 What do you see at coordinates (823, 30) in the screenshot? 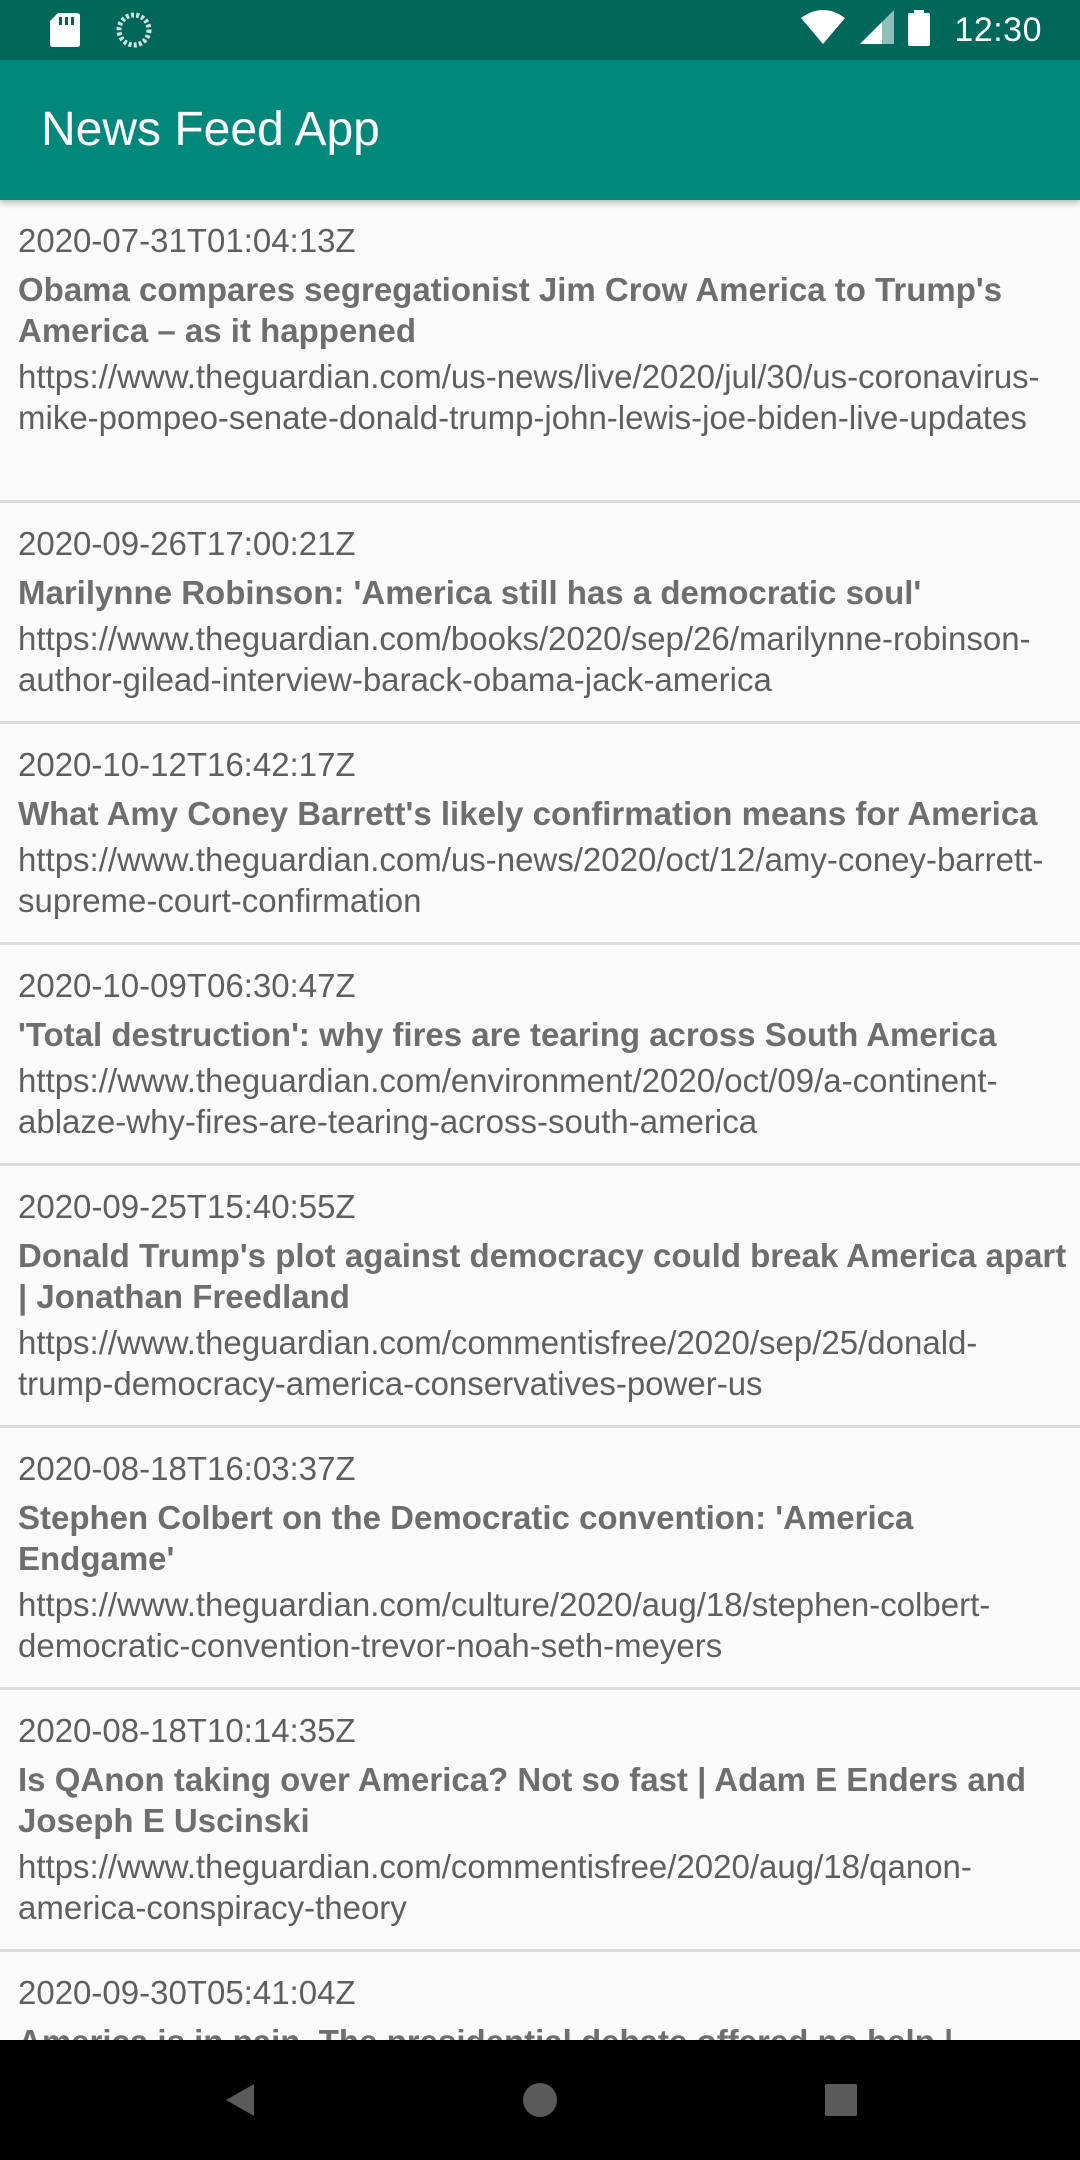
I see `wifi-icon` at bounding box center [823, 30].